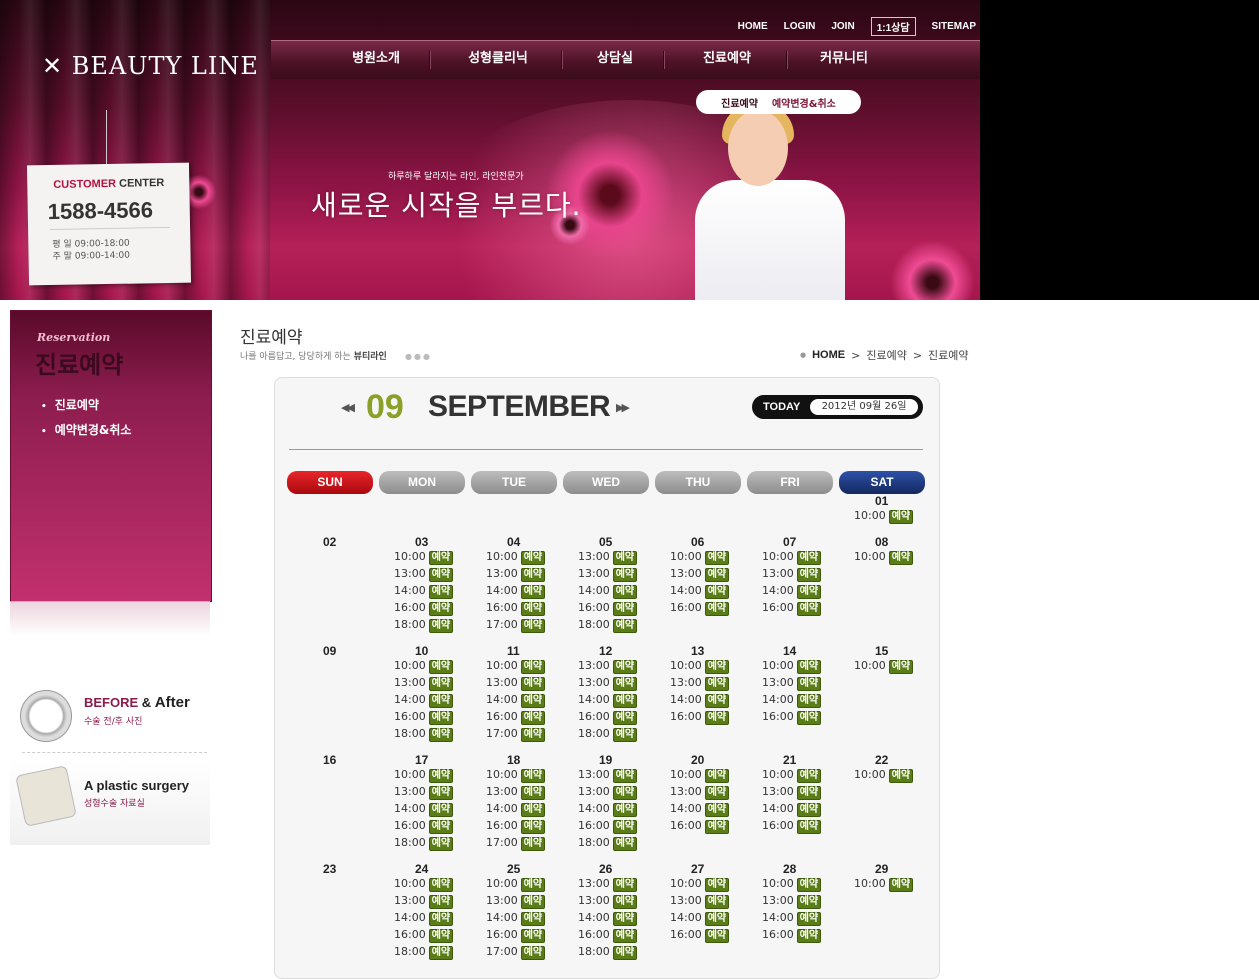  I want to click on plastic-surgery-banner: A plastic surgery 성형수술 자료실, so click(110, 802).